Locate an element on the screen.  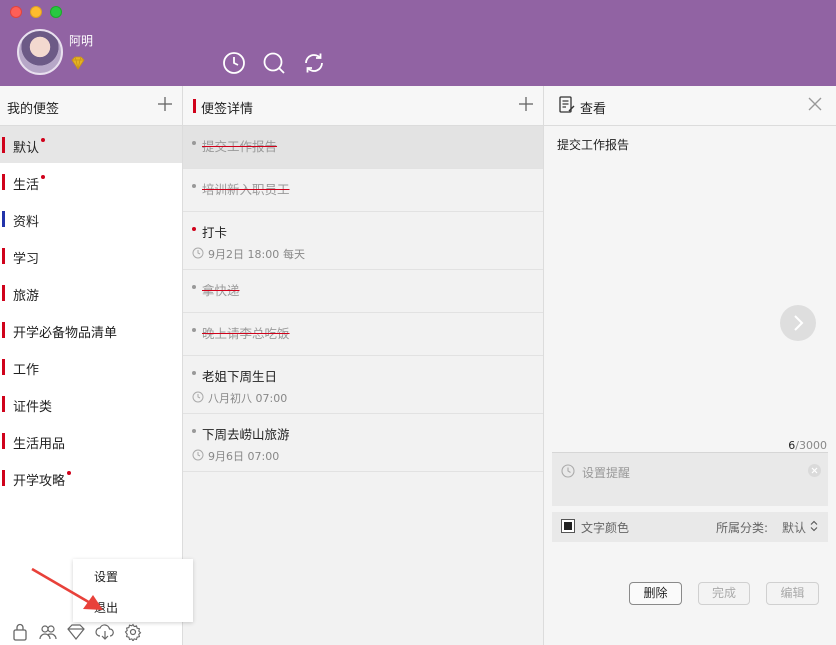
cloud-download-icon is located at coordinates (105, 632).